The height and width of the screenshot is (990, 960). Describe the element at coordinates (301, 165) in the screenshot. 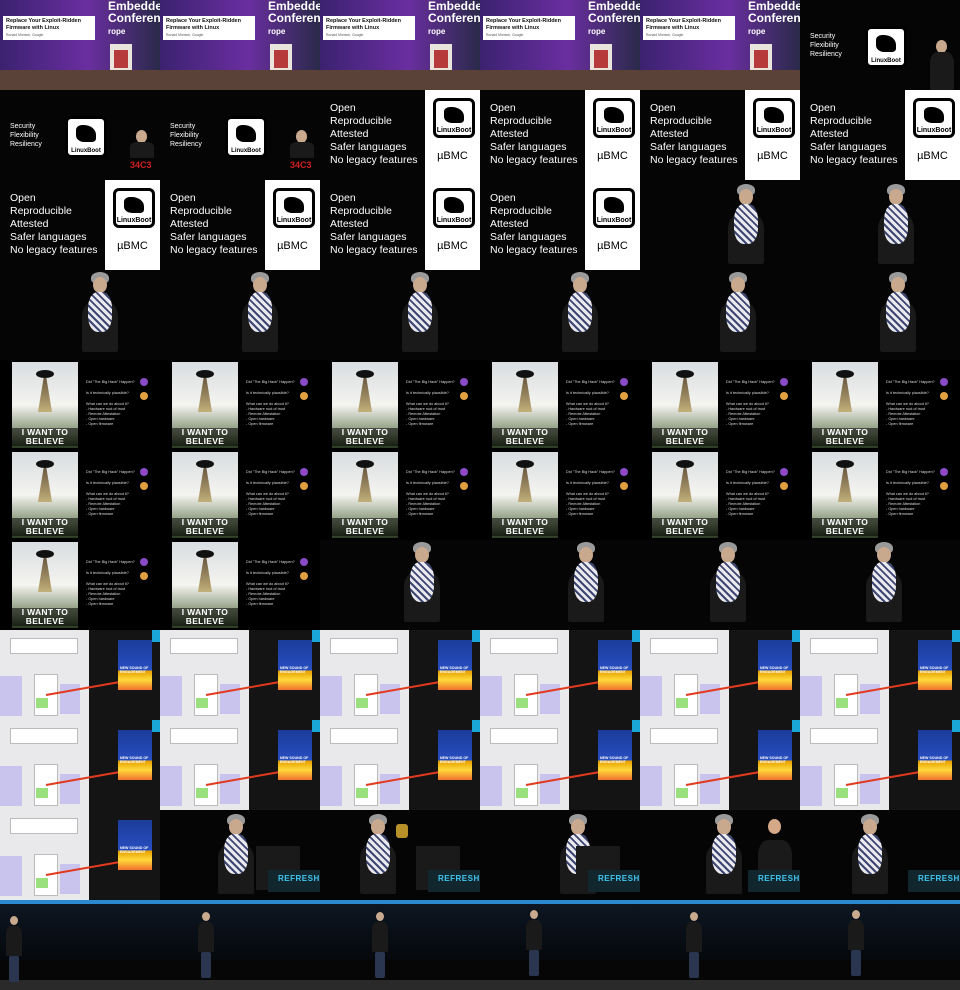

I see `ccc-logo: 34C3` at that location.